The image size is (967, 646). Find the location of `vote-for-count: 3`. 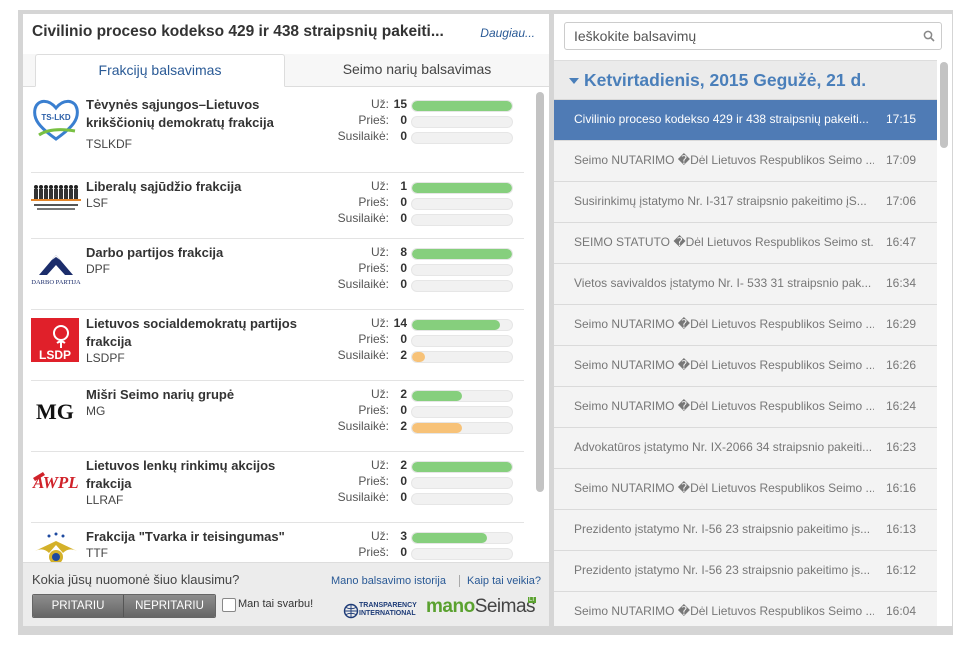

vote-for-count: 3 is located at coordinates (403, 536).